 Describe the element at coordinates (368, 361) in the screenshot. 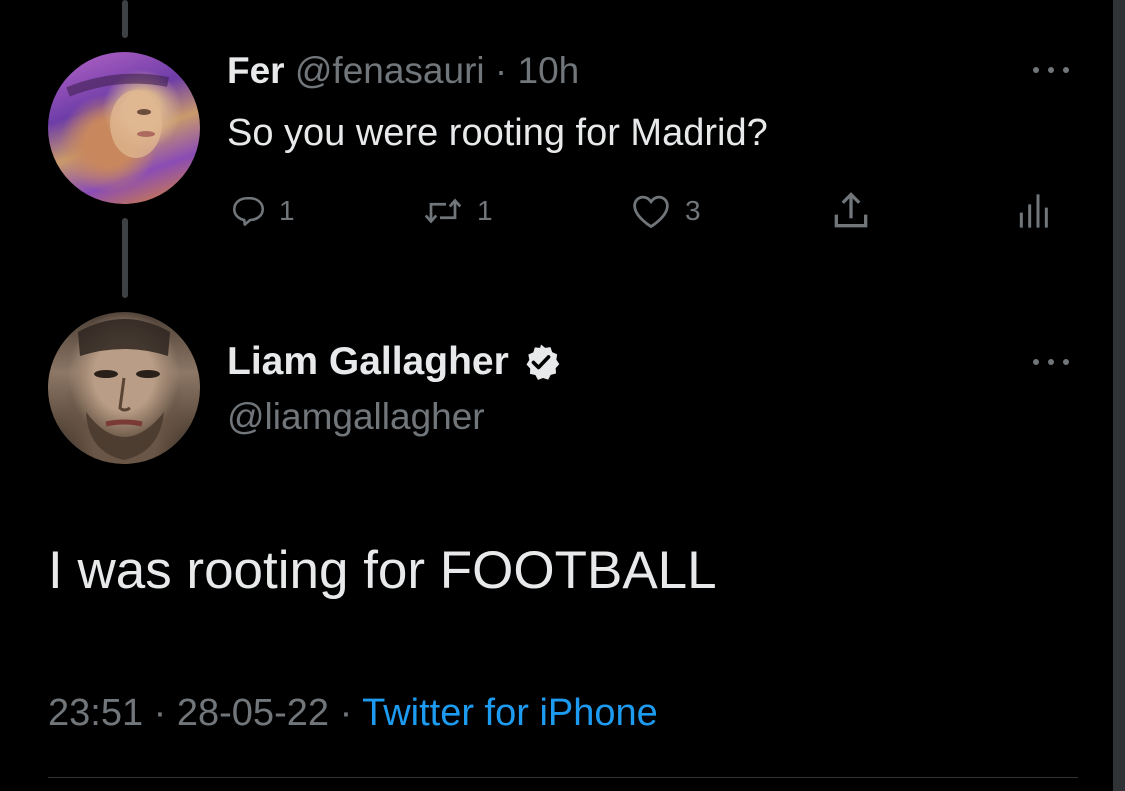

I see `author-name-text: Liam Gallagher` at that location.